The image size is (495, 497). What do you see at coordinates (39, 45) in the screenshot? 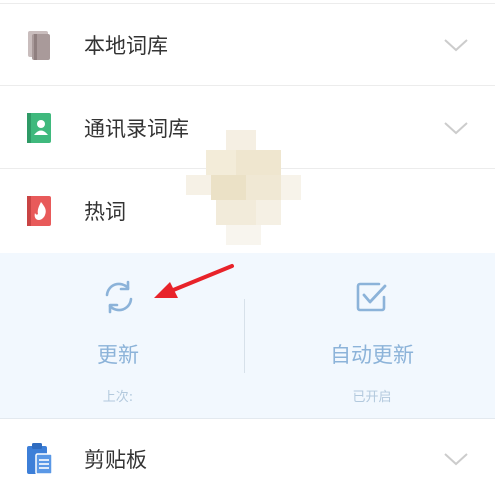
I see `book-icon` at bounding box center [39, 45].